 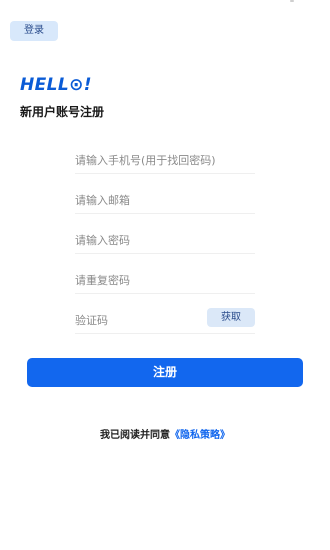 I want to click on agreement-prefix: 我已阅读并同意, so click(x=135, y=435).